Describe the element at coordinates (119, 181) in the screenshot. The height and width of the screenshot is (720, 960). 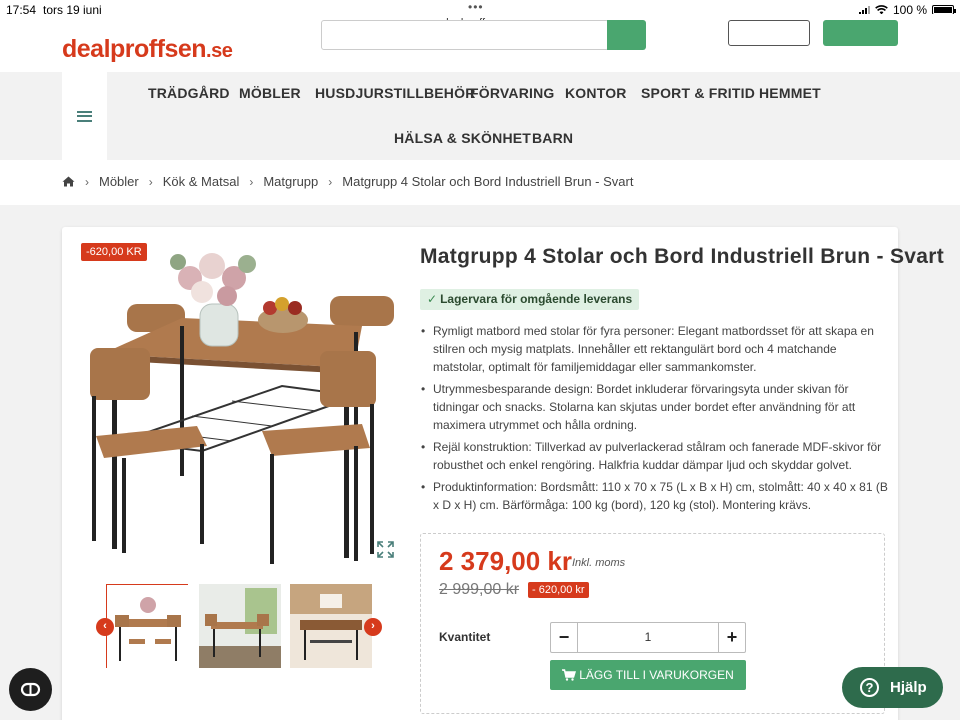
I see `breadcrumb-item: Möbler` at that location.